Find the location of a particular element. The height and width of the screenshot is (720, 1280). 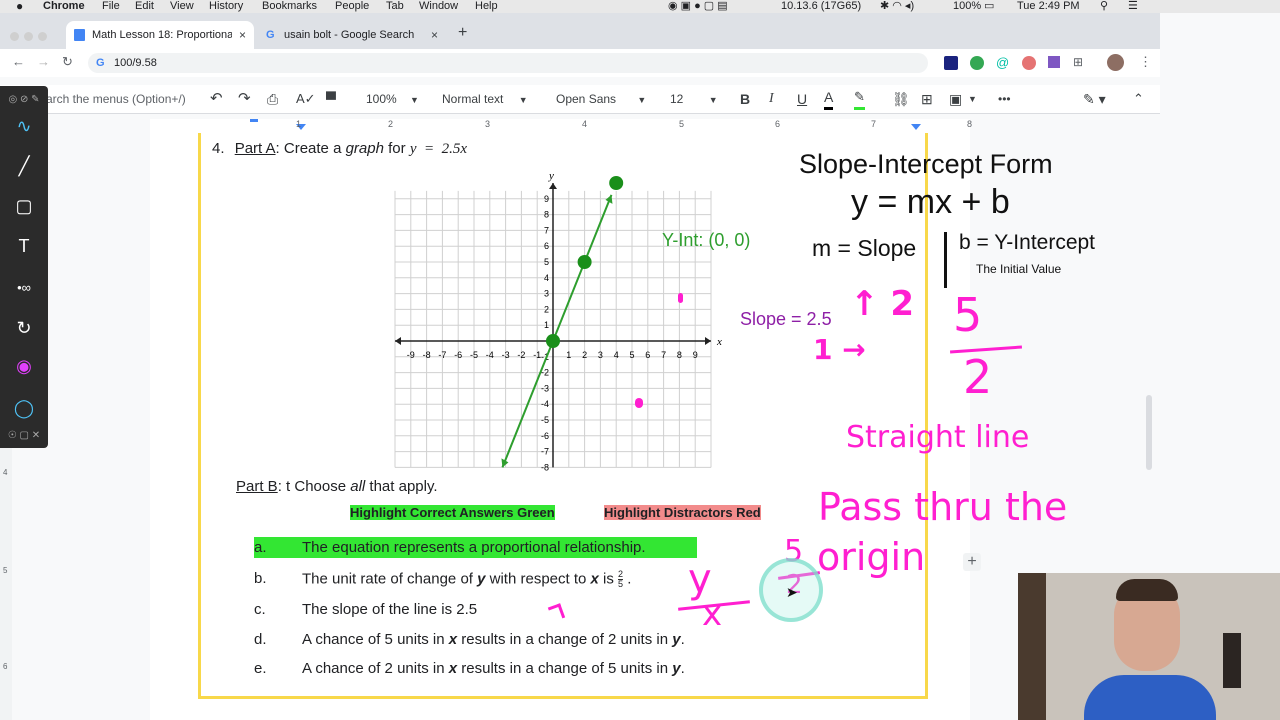

forward-icon: → is located at coordinates (43, 61).